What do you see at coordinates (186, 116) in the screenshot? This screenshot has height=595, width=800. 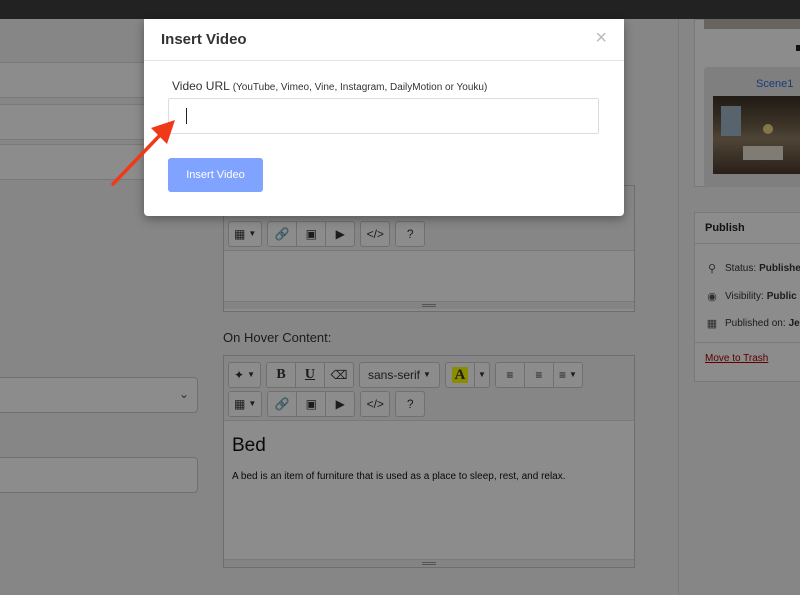 I see `text-cursor` at bounding box center [186, 116].